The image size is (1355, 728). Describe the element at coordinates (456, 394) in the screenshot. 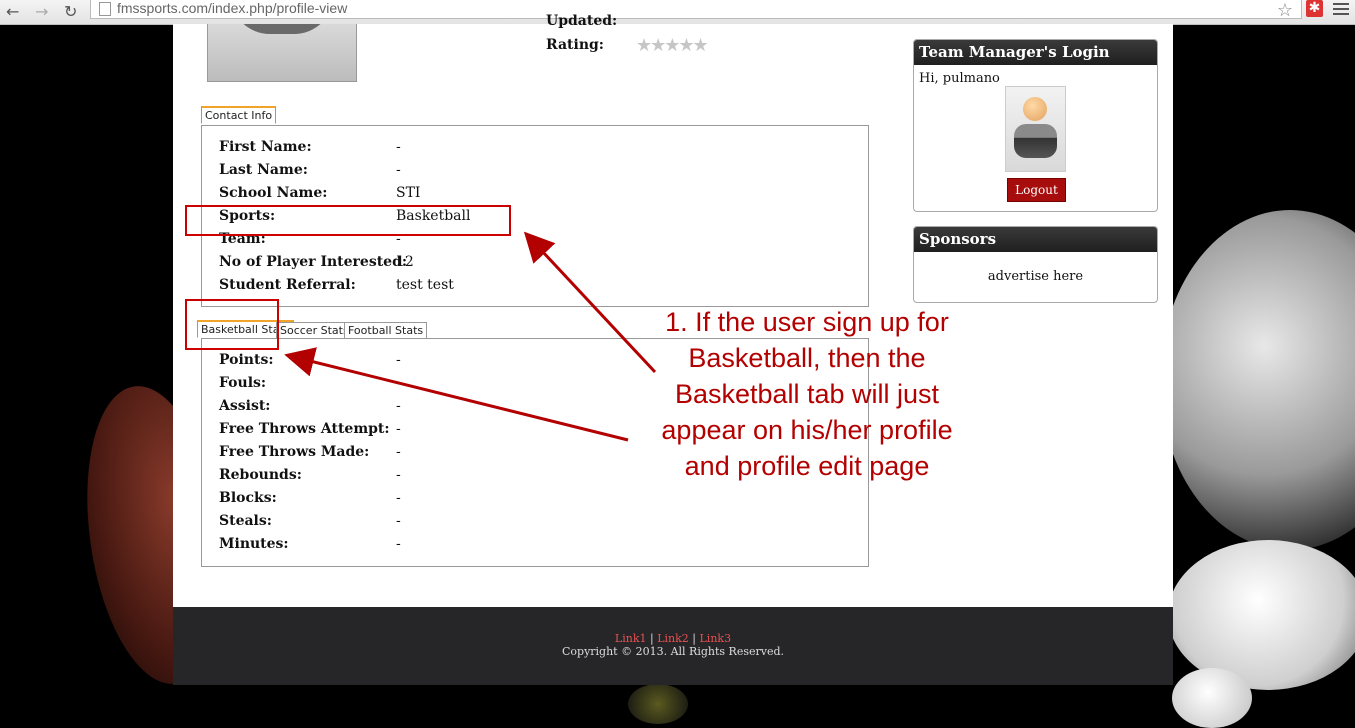

I see `arrow-to-tab` at that location.